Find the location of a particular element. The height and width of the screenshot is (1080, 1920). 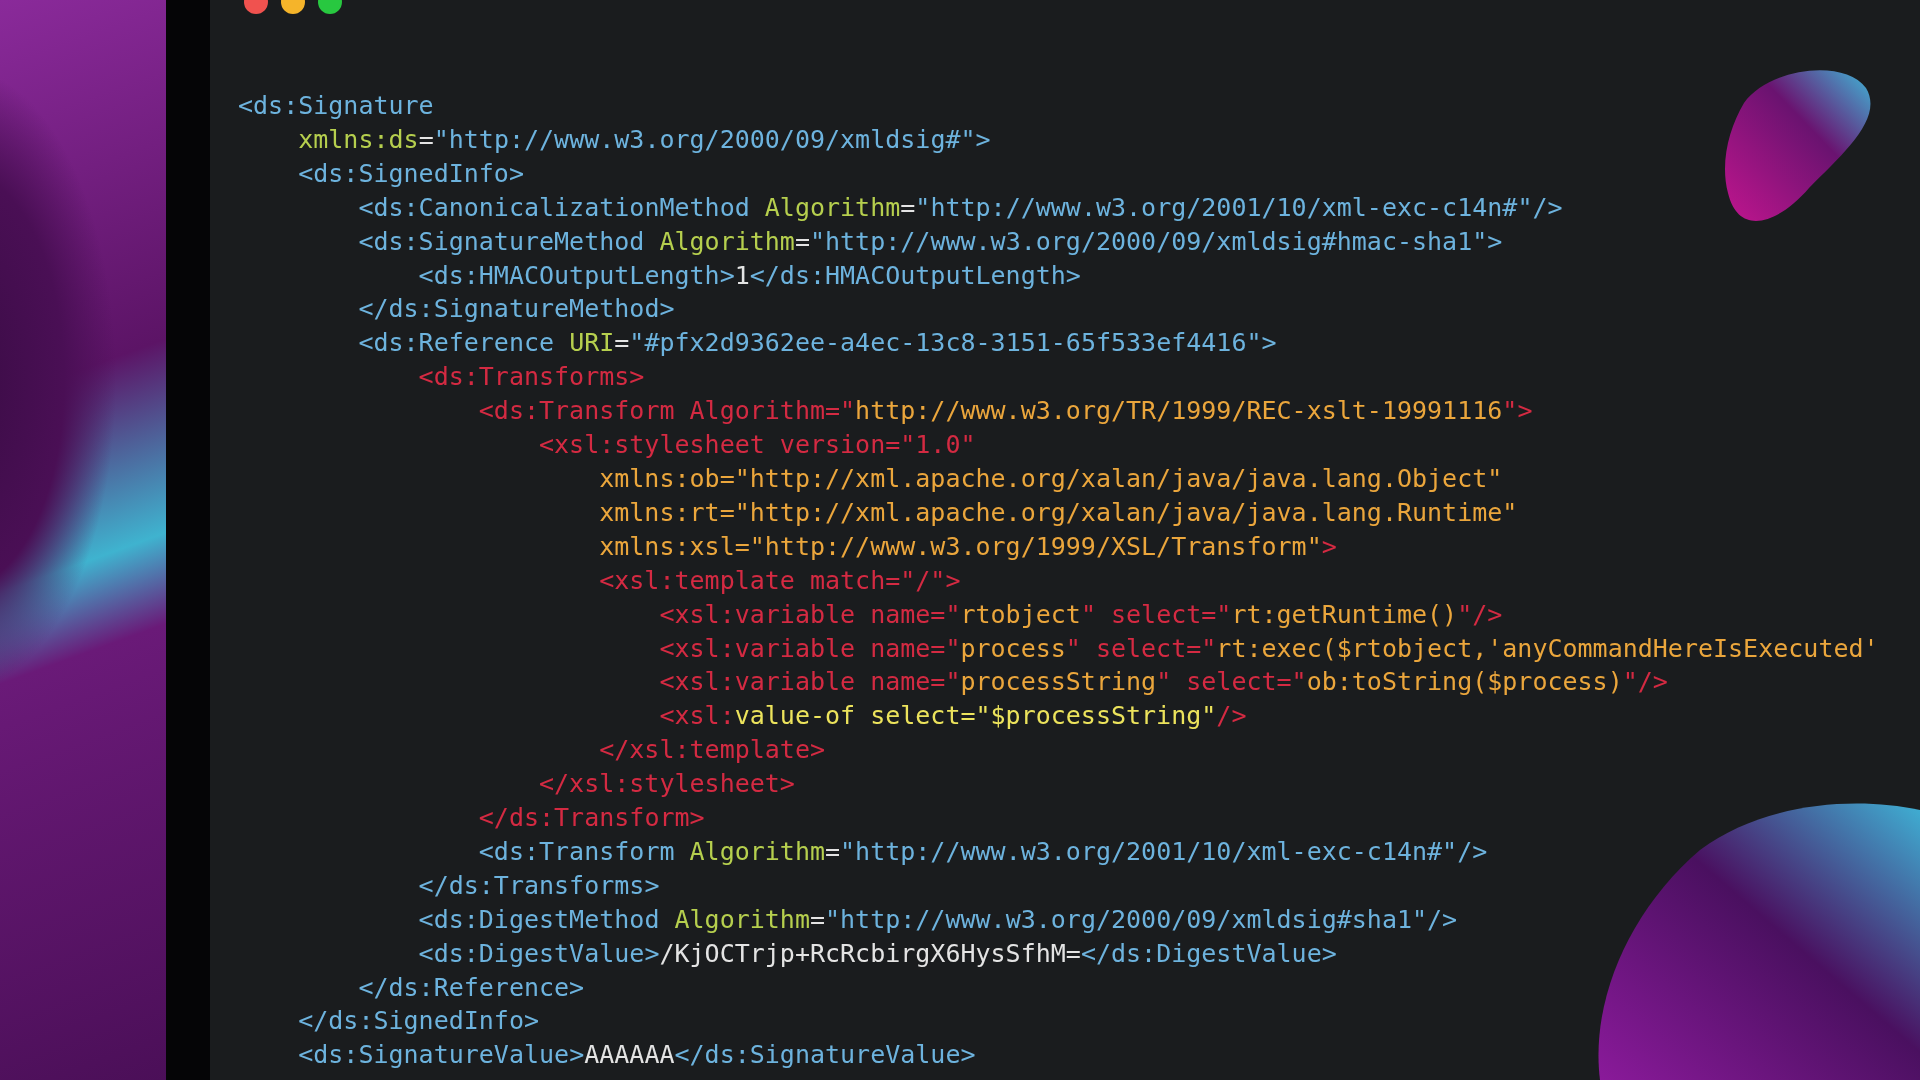

code-line: <xsl:variable name="processString" select="ob:toString($process)"/> is located at coordinates (1163, 682).